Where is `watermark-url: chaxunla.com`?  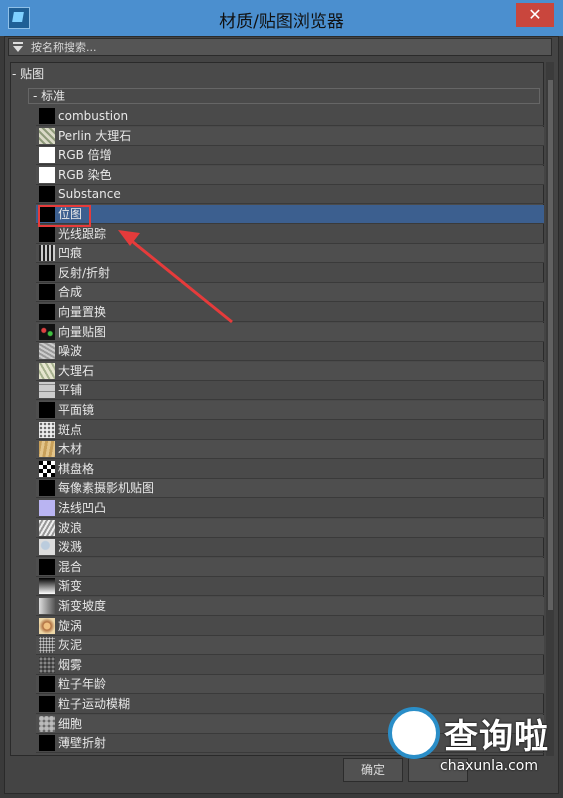 watermark-url: chaxunla.com is located at coordinates (489, 766).